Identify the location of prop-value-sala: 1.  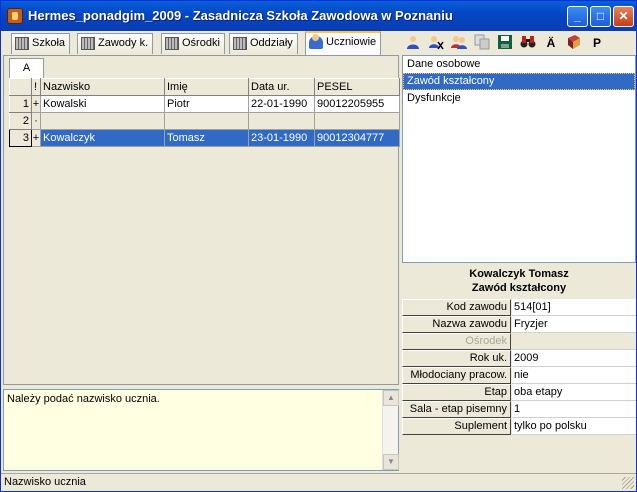
(574, 409).